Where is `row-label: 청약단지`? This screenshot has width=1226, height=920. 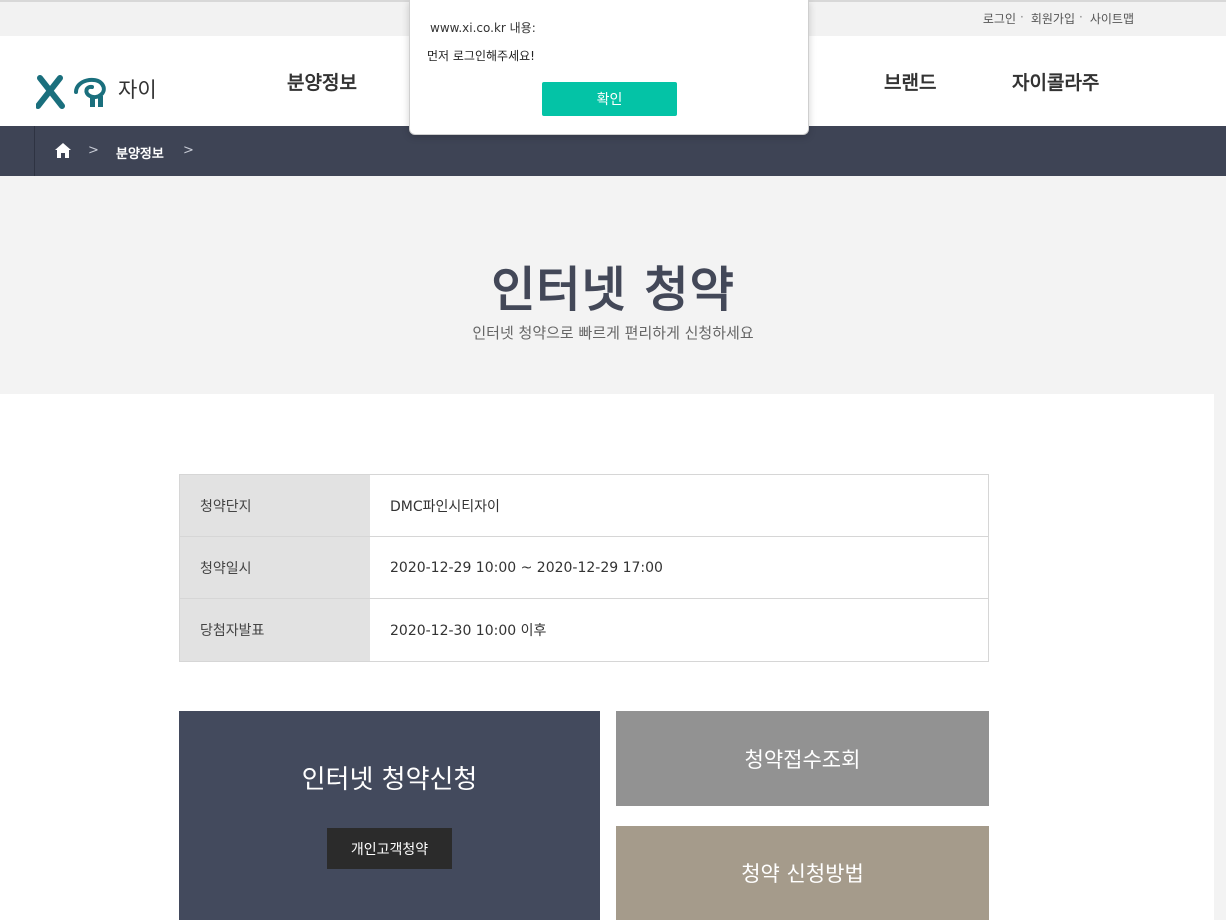 row-label: 청약단지 is located at coordinates (275, 505).